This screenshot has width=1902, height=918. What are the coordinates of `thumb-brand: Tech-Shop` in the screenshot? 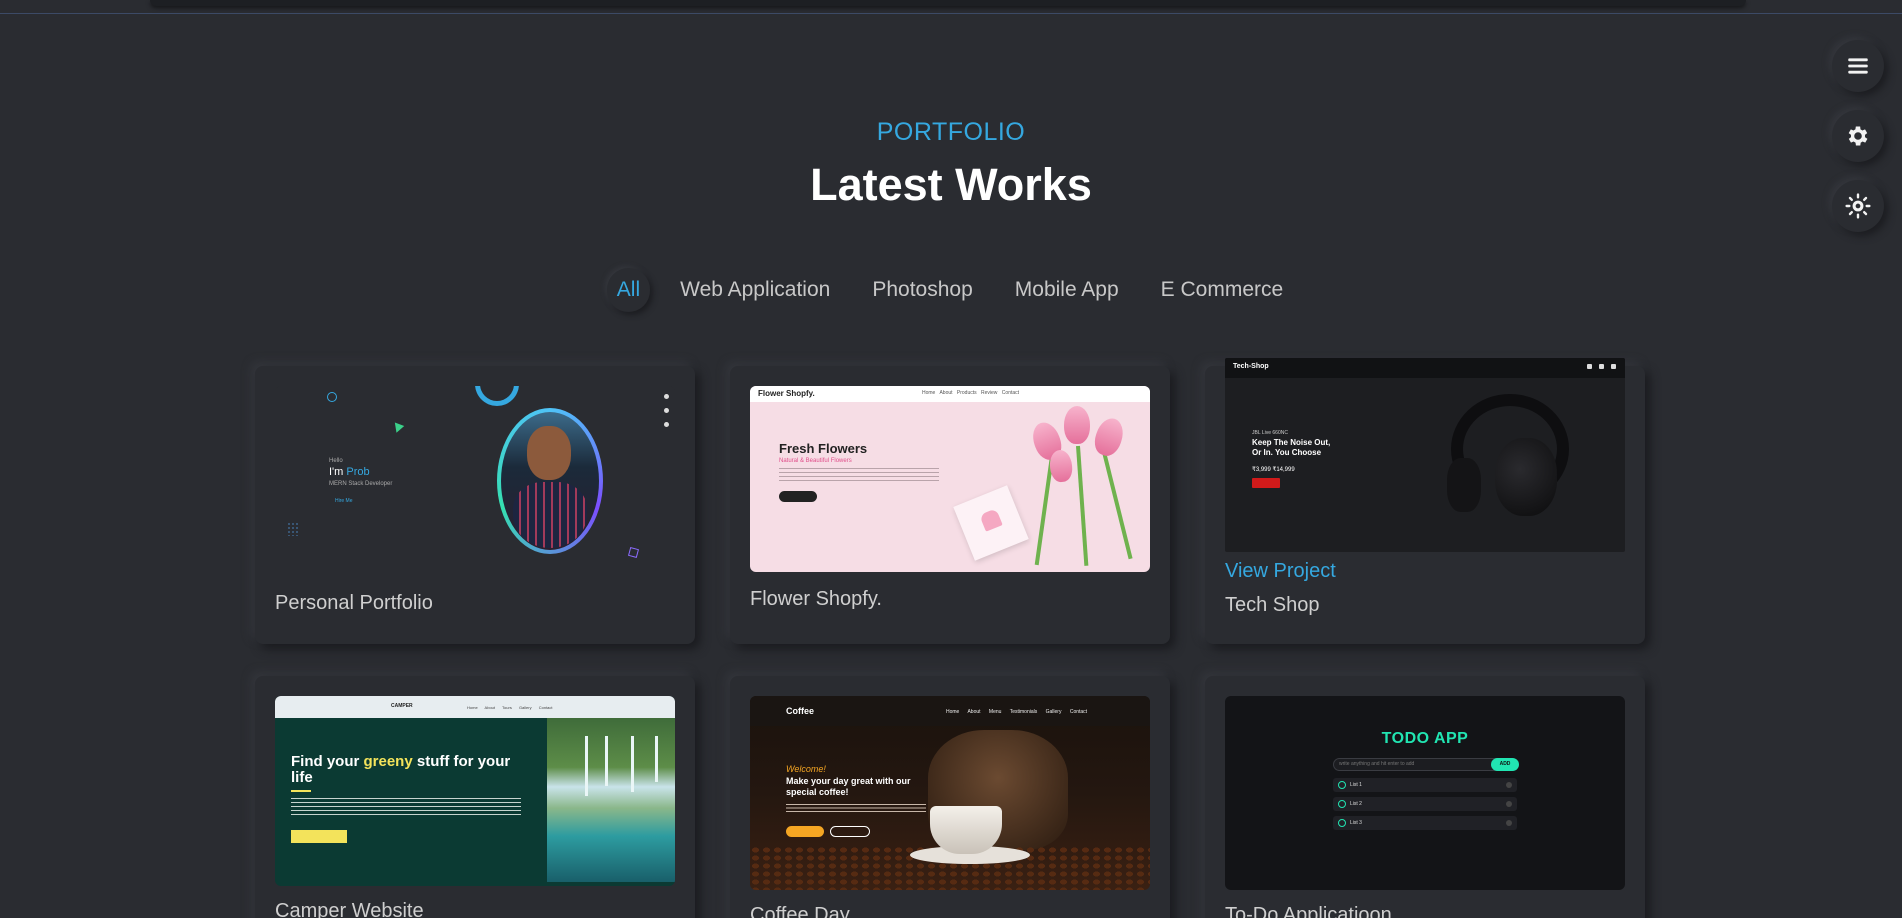 It's located at (1251, 366).